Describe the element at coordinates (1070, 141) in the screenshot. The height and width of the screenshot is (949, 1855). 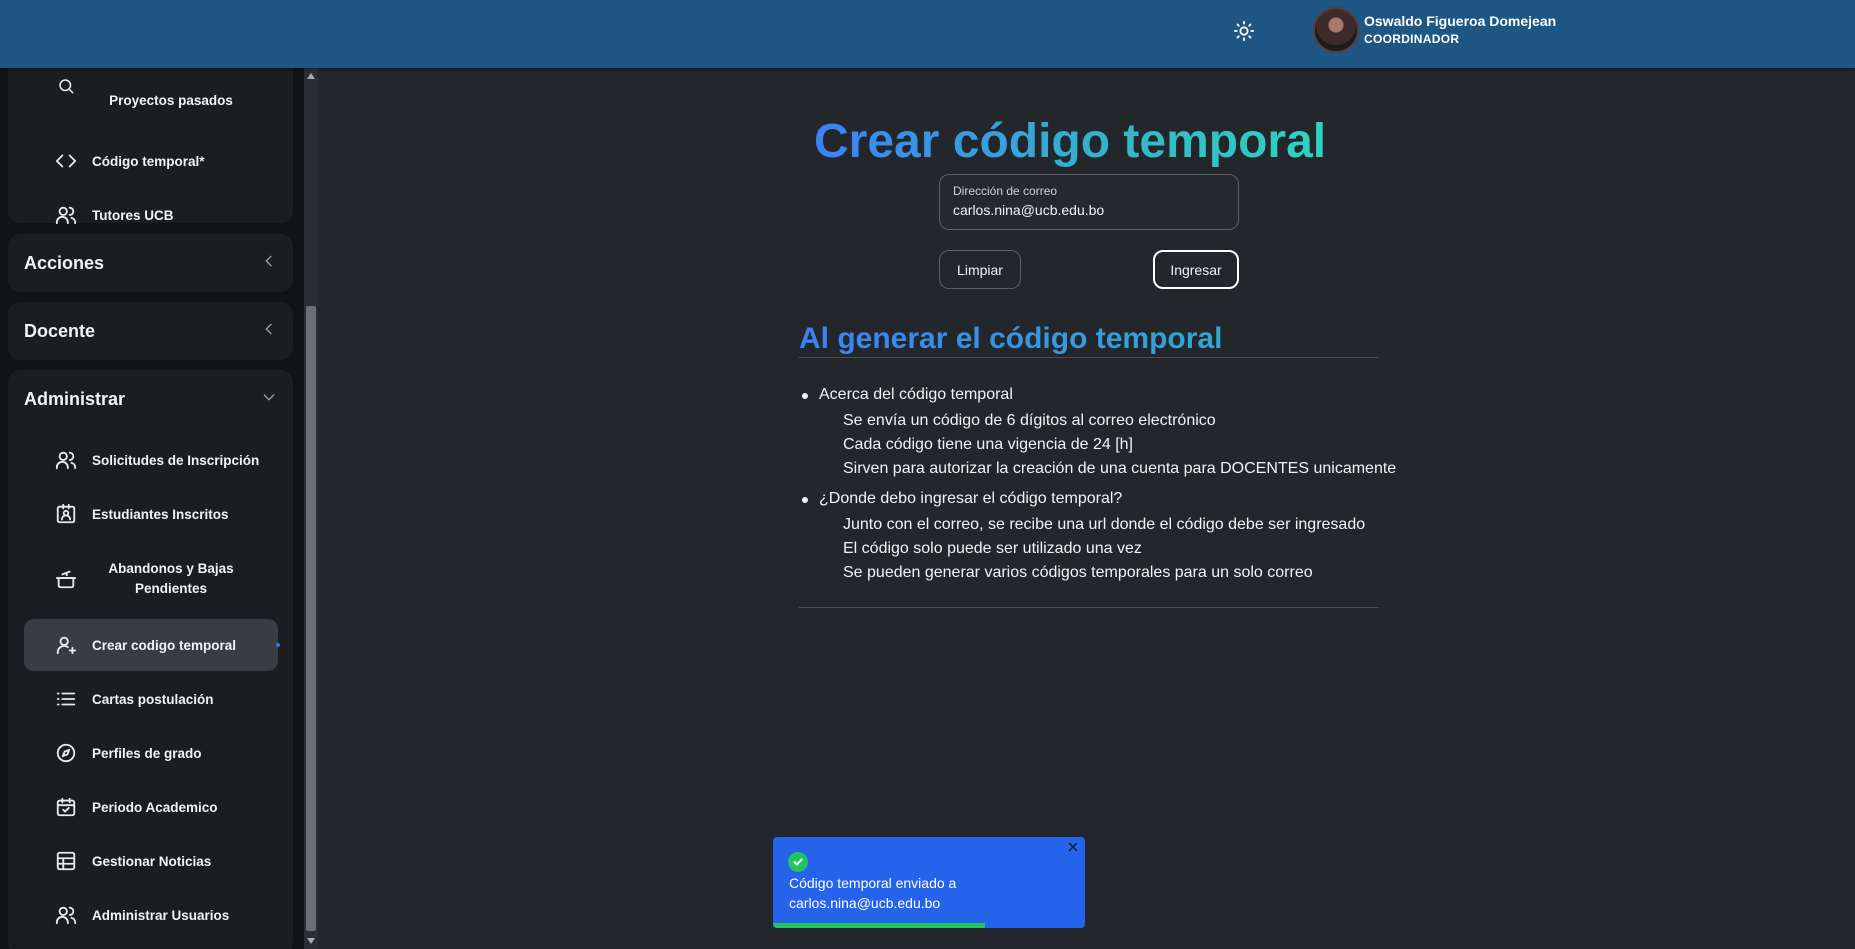
I see `page-title: Crear código temporal` at that location.